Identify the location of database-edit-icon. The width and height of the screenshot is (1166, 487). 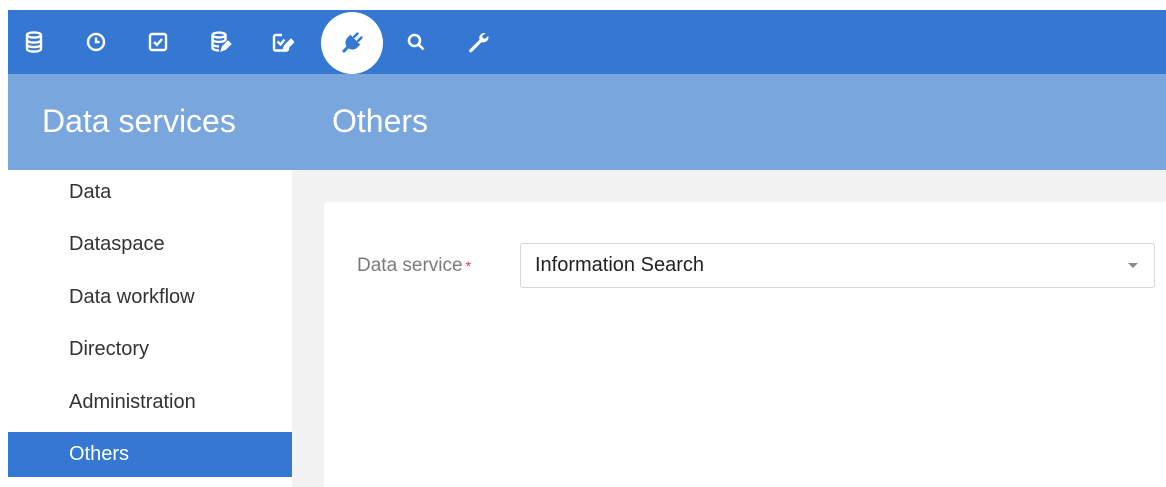
(221, 41).